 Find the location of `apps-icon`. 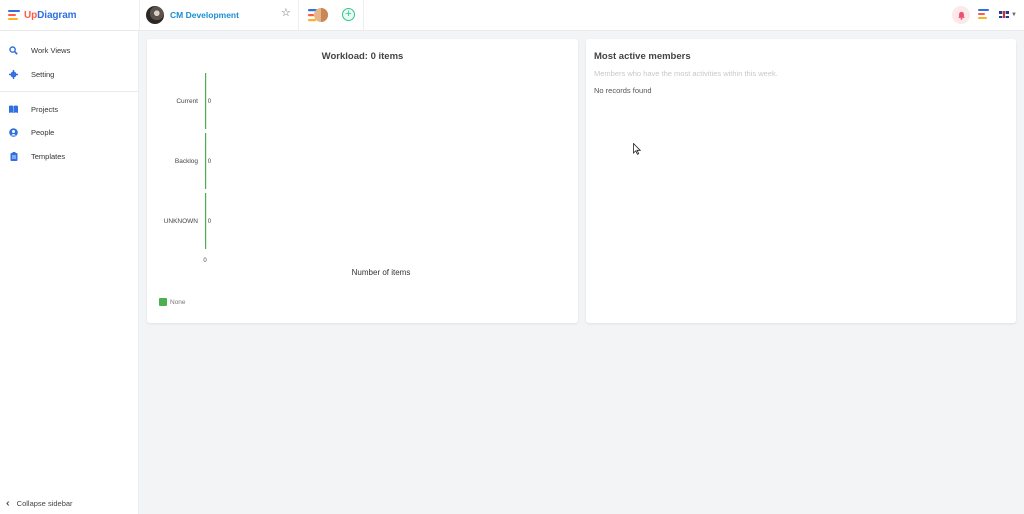

apps-icon is located at coordinates (984, 14).